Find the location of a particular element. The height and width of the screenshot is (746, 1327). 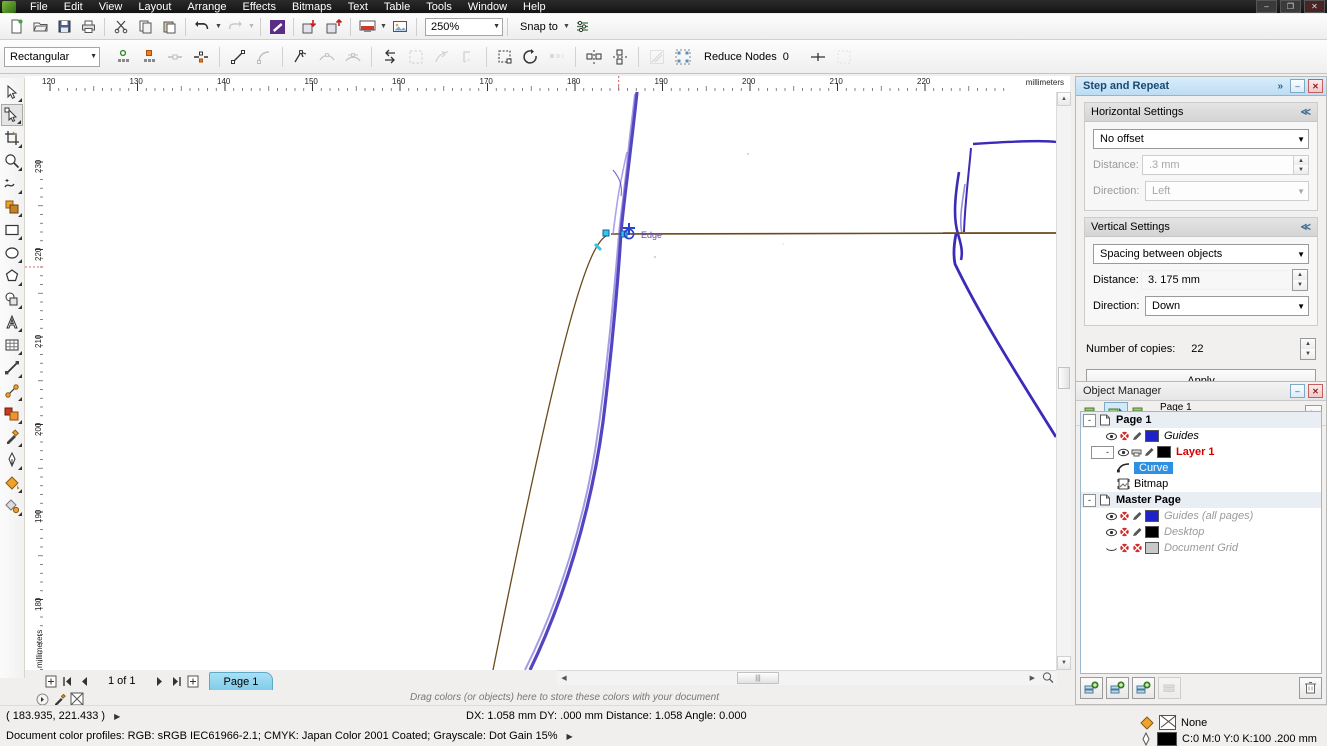

extend-curve-to-close-button is located at coordinates (416, 57).